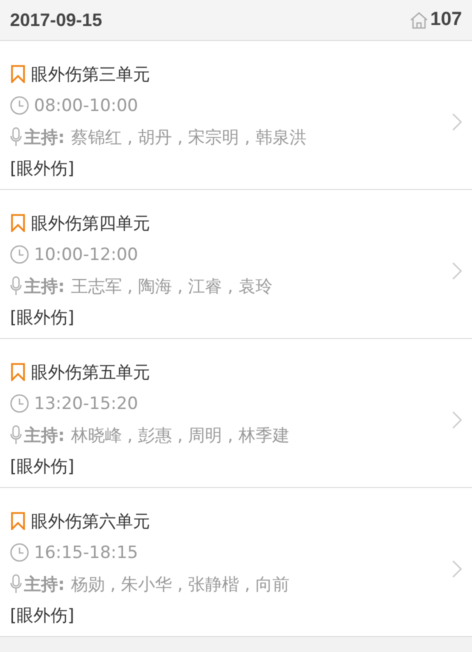  Describe the element at coordinates (419, 20) in the screenshot. I see `home-icon` at that location.